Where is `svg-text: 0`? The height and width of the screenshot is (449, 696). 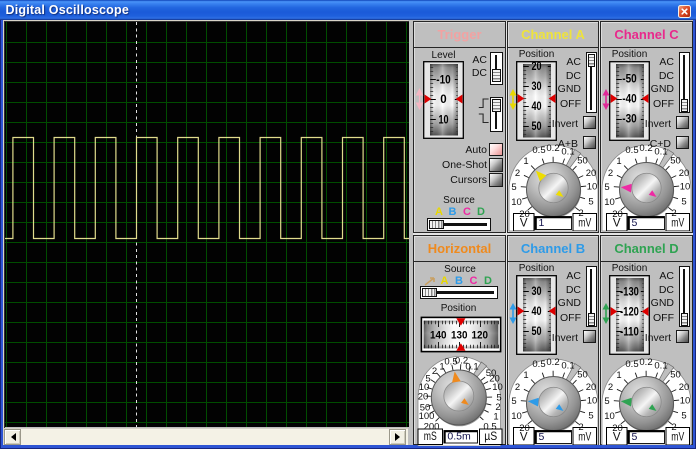
svg-text: 0 is located at coordinates (443, 100).